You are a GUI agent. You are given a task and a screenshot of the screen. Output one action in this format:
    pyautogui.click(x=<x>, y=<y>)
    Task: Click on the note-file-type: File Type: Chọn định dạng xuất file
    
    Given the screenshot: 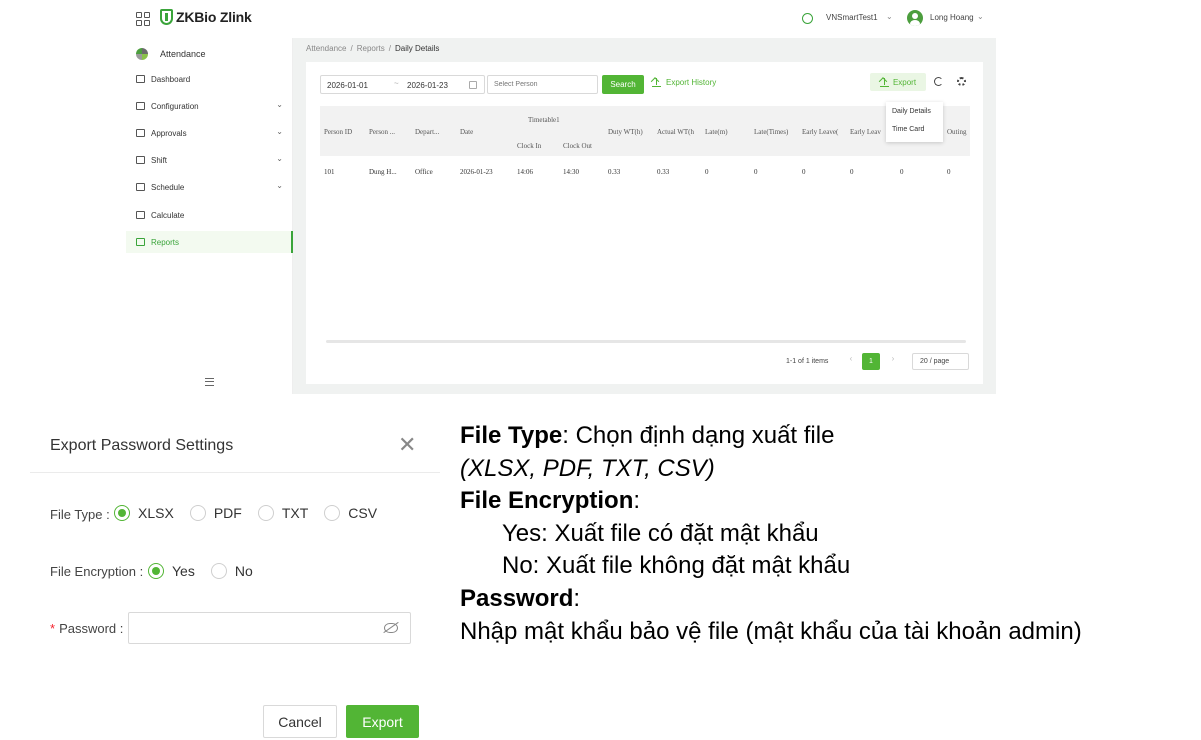 What is the action you would take?
    pyautogui.click(x=827, y=436)
    